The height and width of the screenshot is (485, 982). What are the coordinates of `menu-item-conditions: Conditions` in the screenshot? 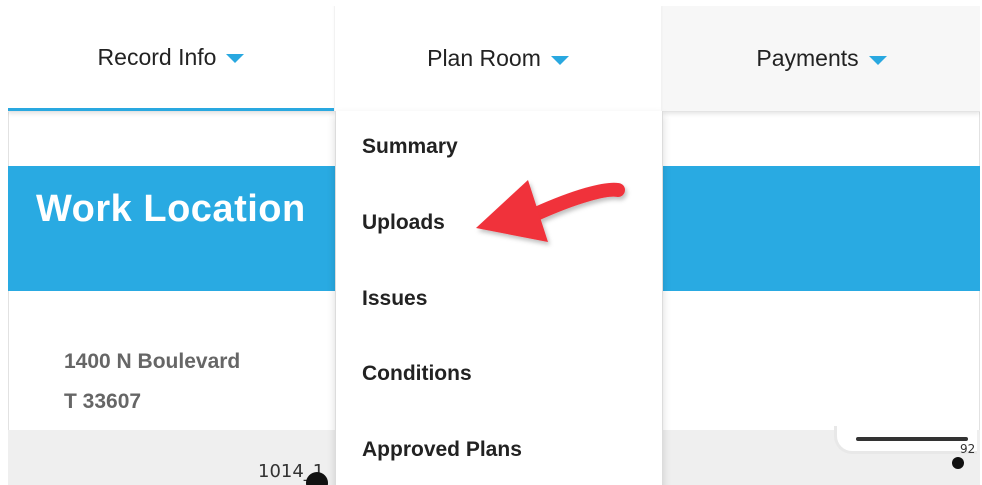 It's located at (417, 374).